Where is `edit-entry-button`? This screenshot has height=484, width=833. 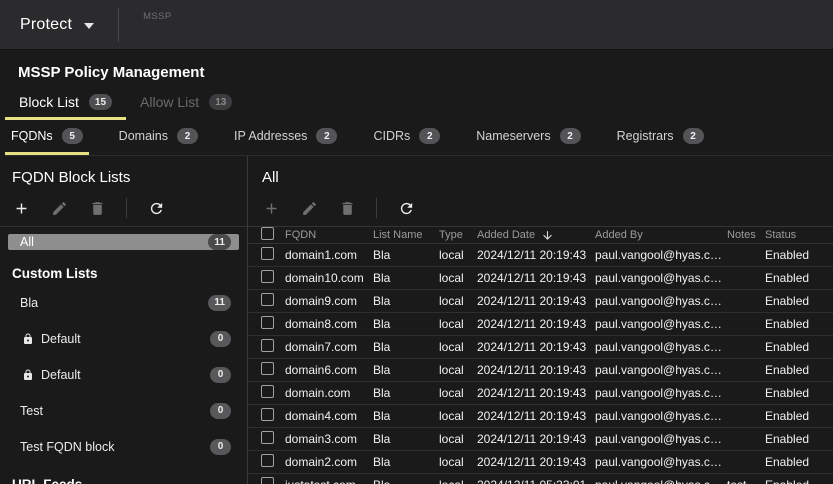
edit-entry-button is located at coordinates (309, 208).